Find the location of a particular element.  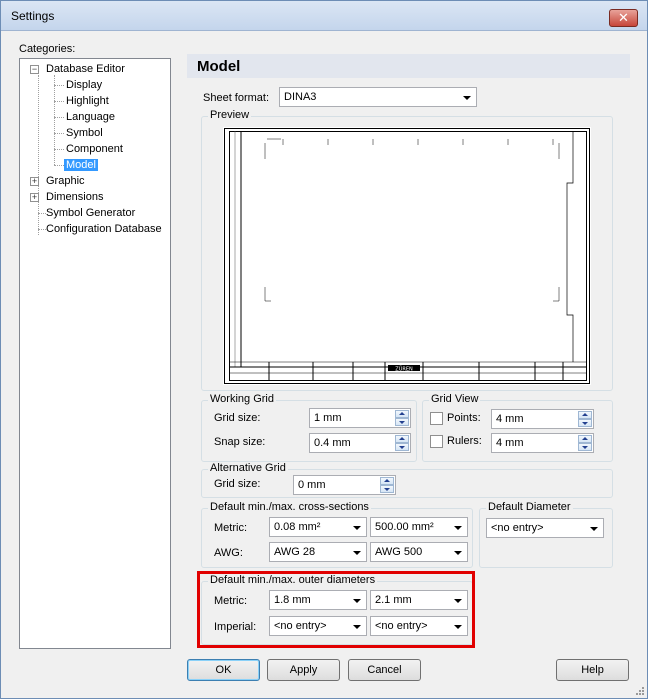

snap-size-label: Snap size: is located at coordinates (240, 442).